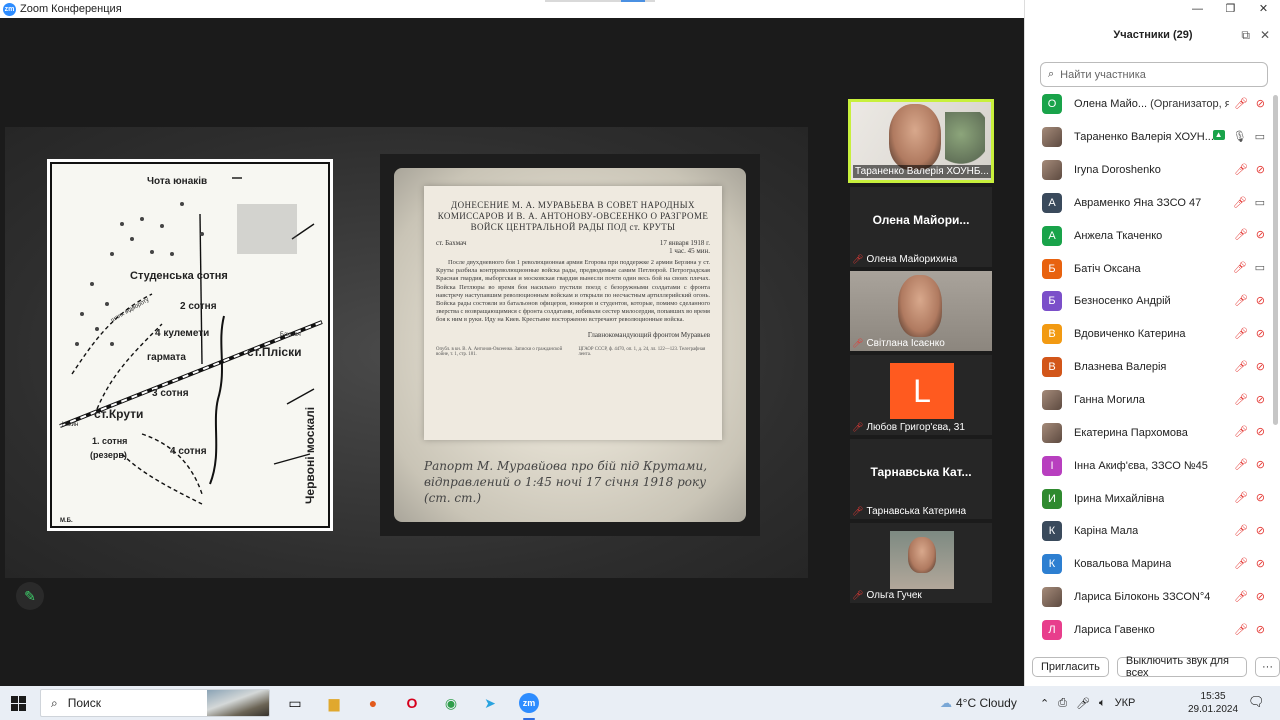 This screenshot has width=1280, height=720. What do you see at coordinates (451, 703) in the screenshot?
I see `chrome-icon: ◉` at bounding box center [451, 703].